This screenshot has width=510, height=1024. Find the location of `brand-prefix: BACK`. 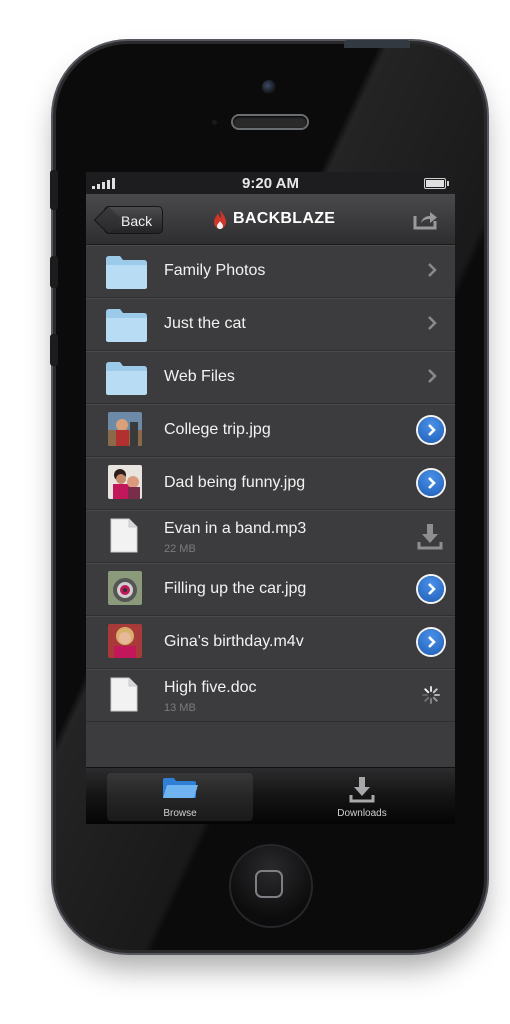

brand-prefix: BACK is located at coordinates (257, 218).